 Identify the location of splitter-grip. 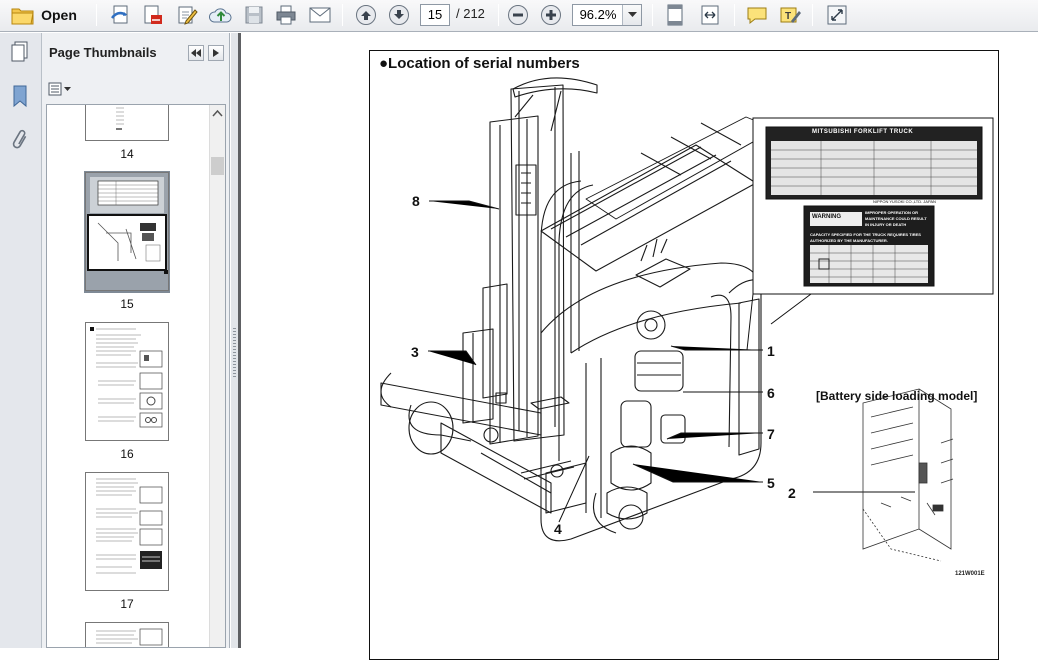
(234, 353).